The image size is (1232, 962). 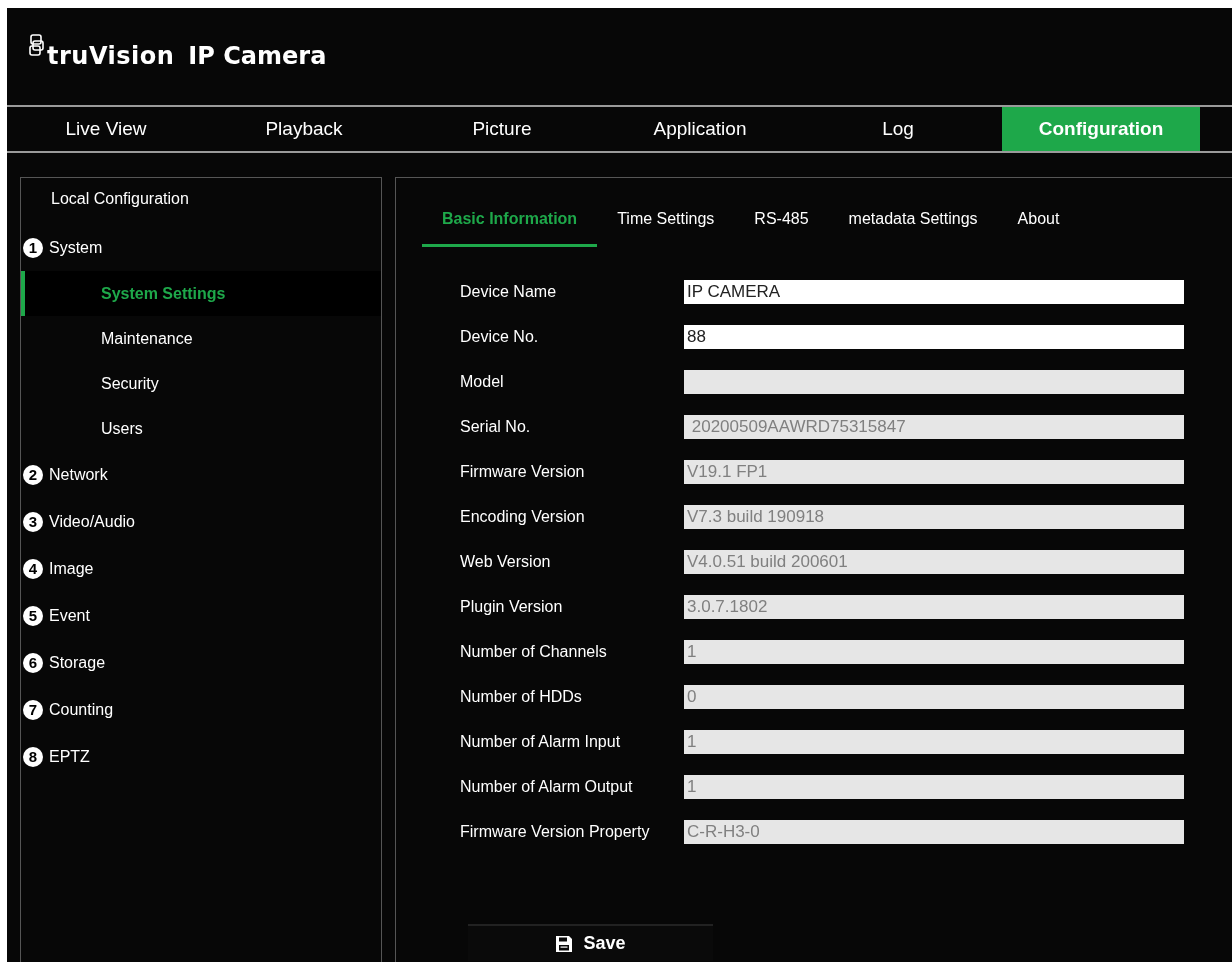 I want to click on sidebar-item: Counting, so click(x=81, y=709).